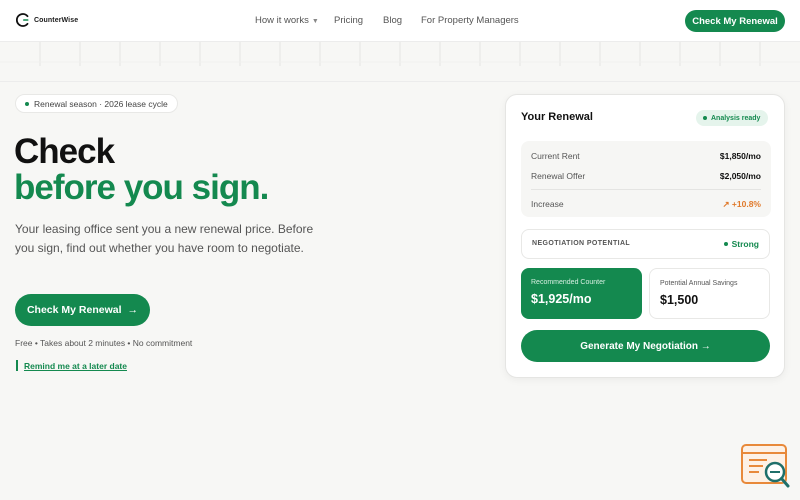  What do you see at coordinates (709, 293) in the screenshot?
I see `annual-savings: Potential Annual Savings $1,500` at bounding box center [709, 293].